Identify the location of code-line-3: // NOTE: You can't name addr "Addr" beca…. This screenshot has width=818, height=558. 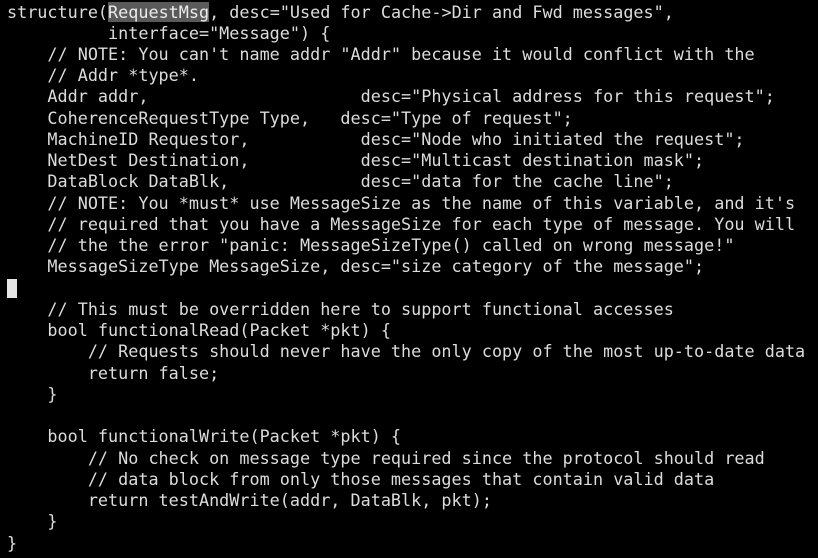
(381, 54).